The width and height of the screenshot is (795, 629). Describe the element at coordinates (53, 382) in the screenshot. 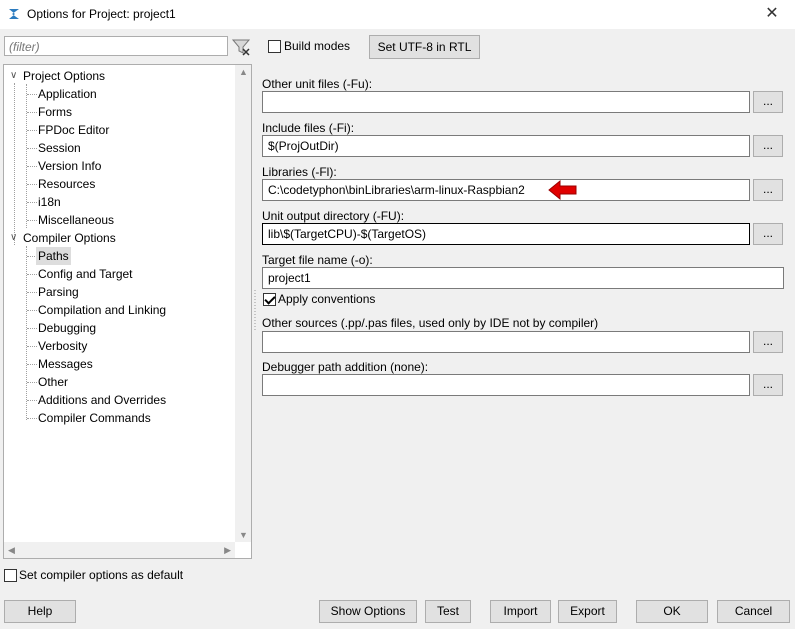

I see `tree-item-other: Other` at that location.